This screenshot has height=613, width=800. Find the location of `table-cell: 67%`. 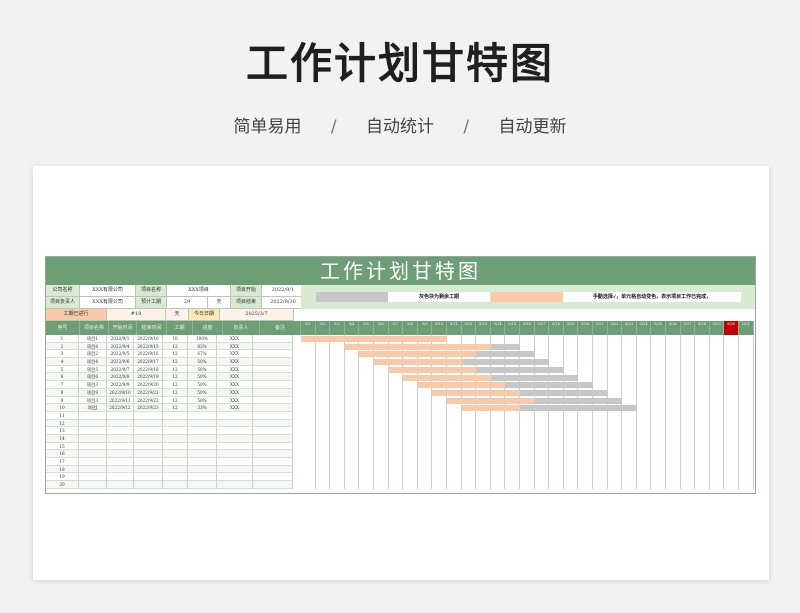

table-cell: 67% is located at coordinates (202, 354).